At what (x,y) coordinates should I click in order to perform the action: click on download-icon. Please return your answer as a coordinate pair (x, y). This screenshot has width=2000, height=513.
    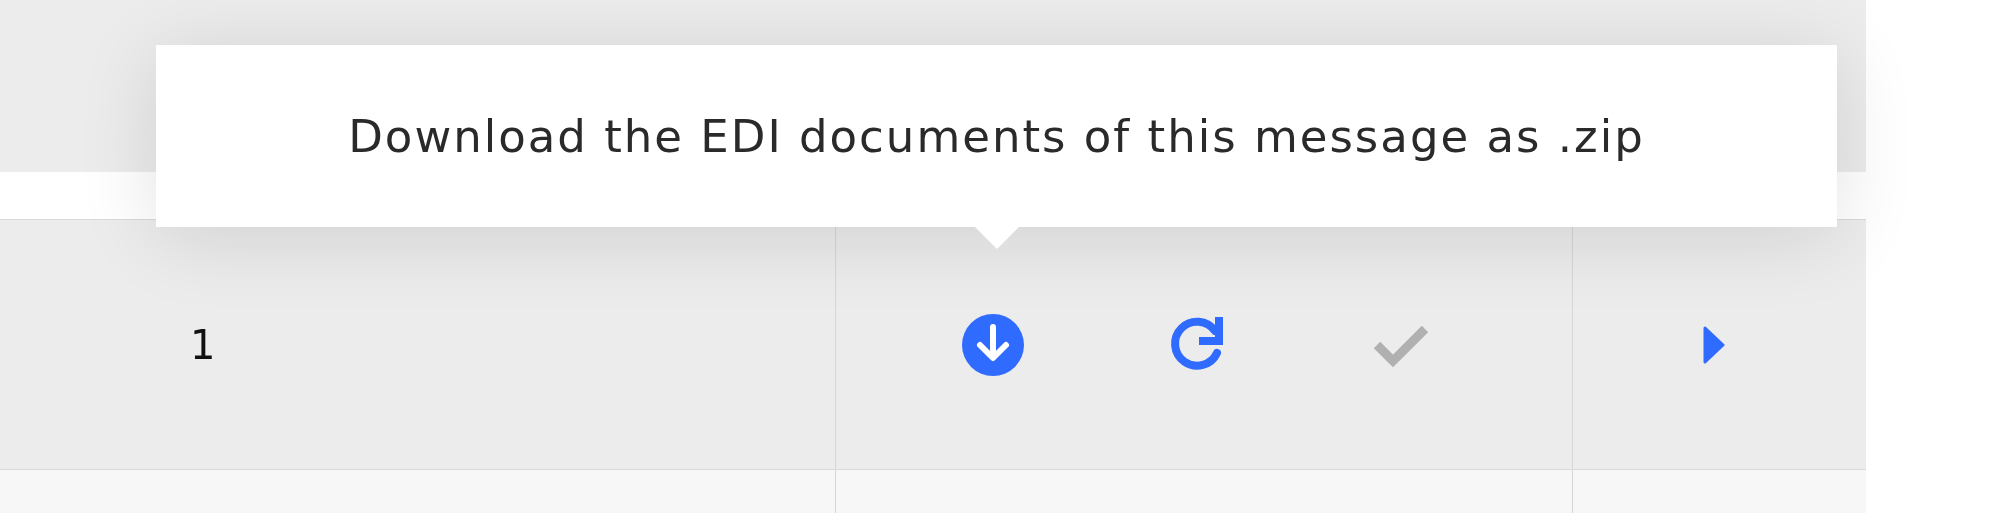
    Looking at the image, I should click on (993, 344).